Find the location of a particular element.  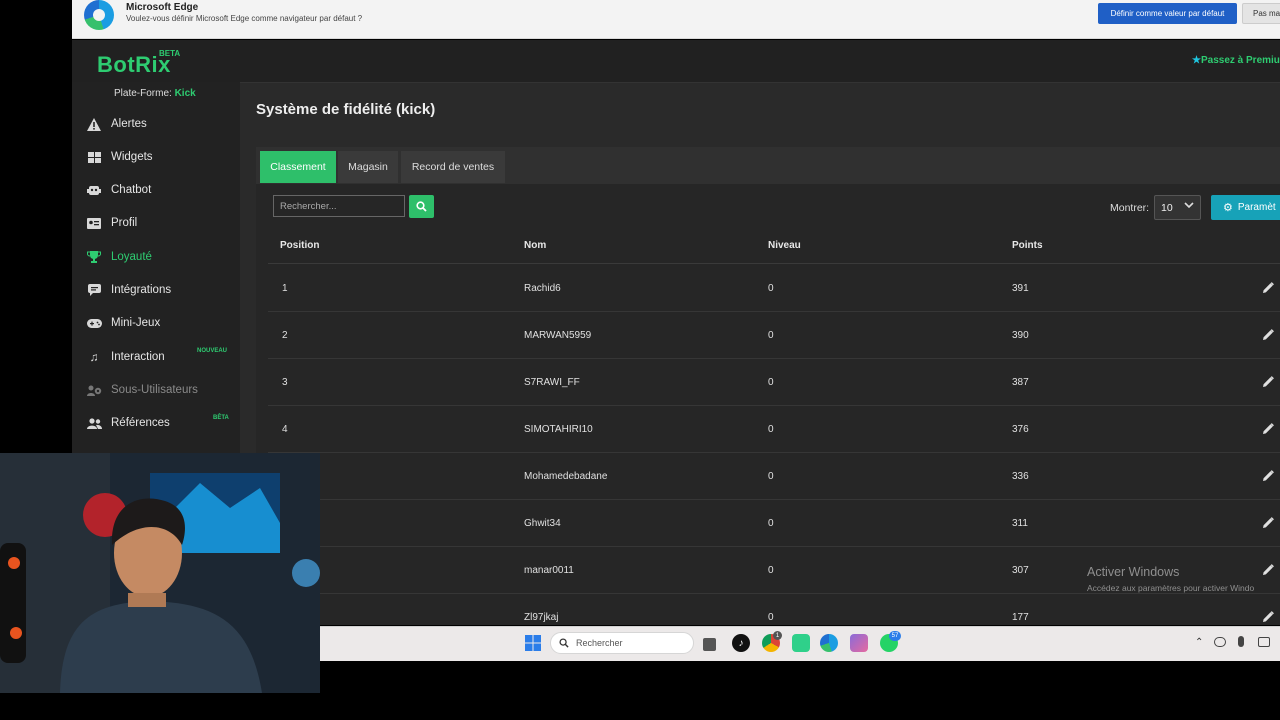

sidebar-item-label: Mini-Jeux is located at coordinates (136, 323).